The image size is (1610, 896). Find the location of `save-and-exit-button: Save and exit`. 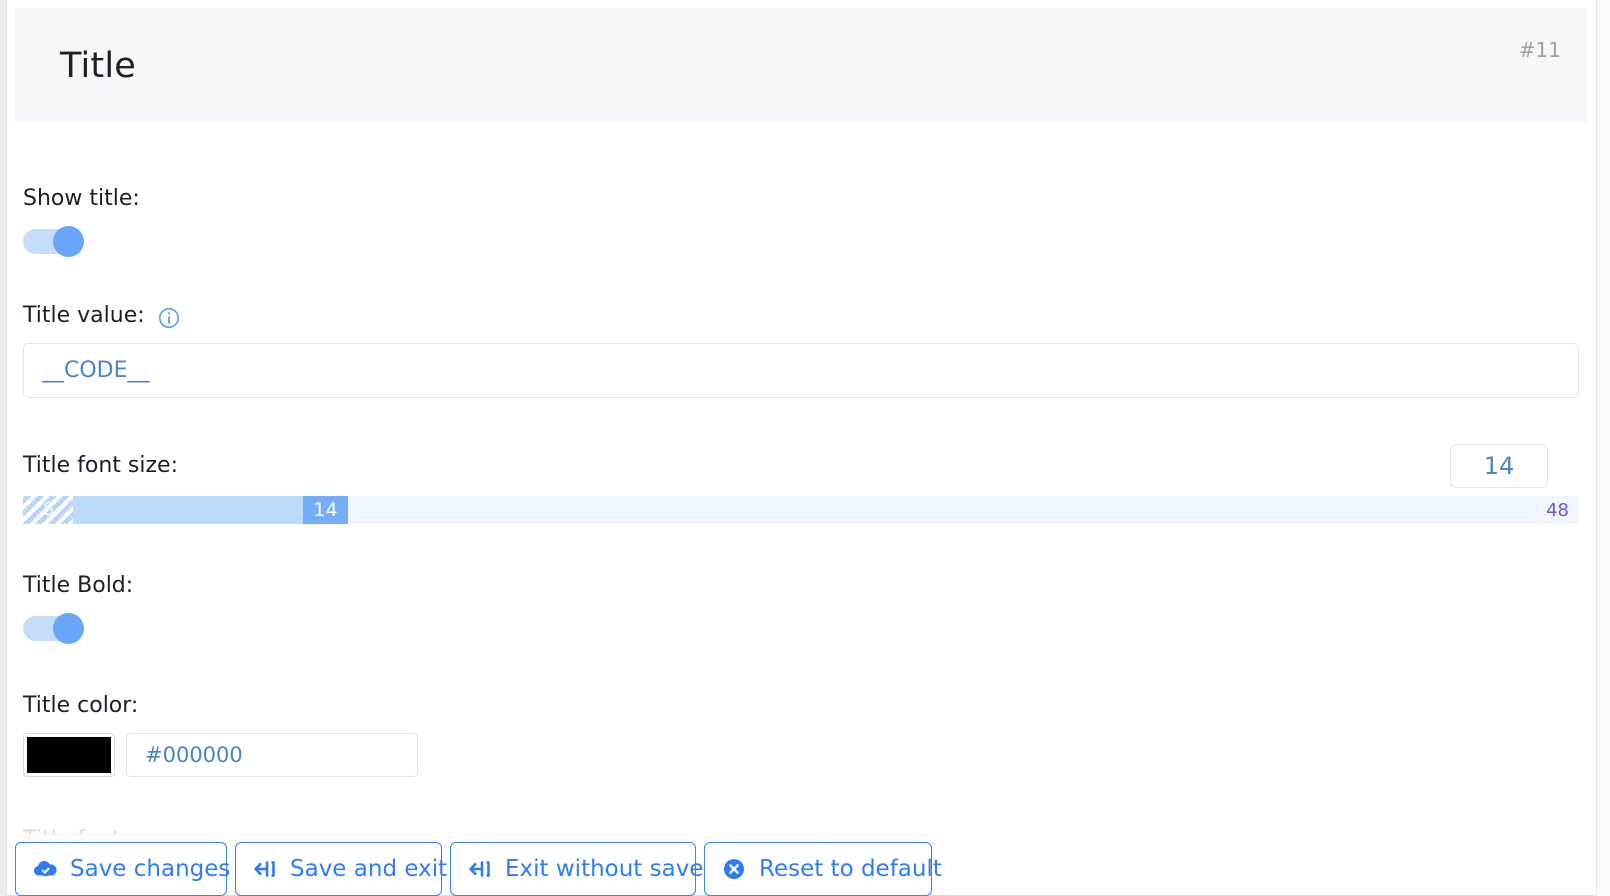

save-and-exit-button: Save and exit is located at coordinates (341, 869).